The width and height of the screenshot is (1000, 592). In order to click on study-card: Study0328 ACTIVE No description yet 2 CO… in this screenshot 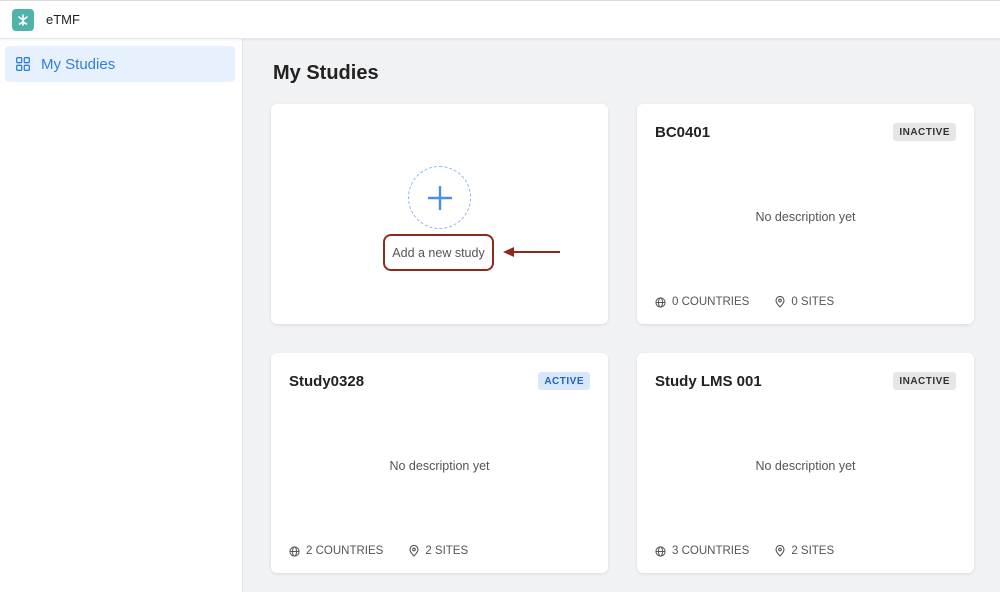, I will do `click(439, 463)`.